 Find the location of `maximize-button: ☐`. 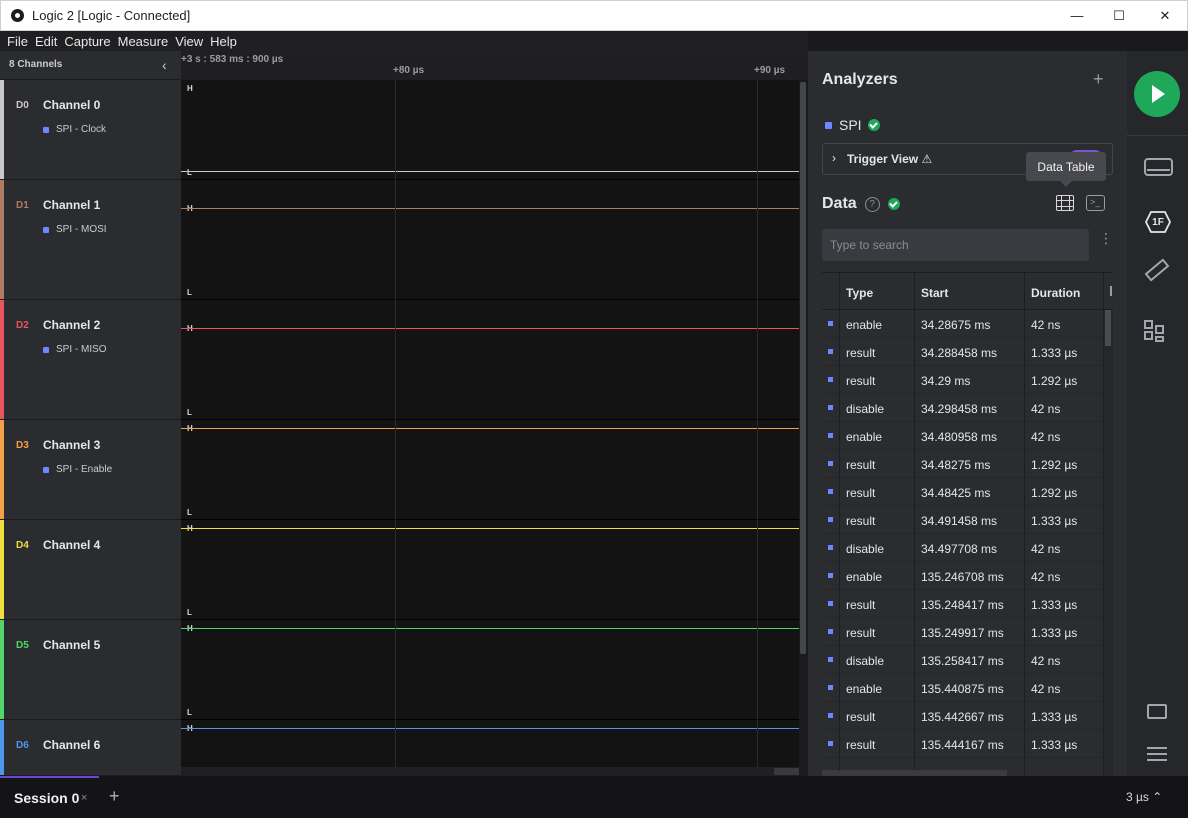

maximize-button: ☐ is located at coordinates (1119, 15).